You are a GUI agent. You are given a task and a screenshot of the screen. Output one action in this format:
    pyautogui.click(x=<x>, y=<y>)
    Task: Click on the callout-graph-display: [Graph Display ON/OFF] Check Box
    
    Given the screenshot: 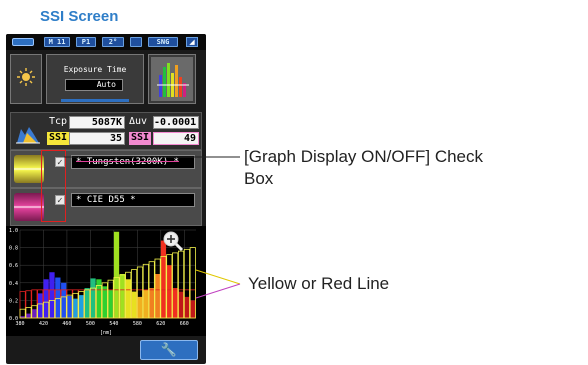 What is the action you would take?
    pyautogui.click(x=363, y=168)
    